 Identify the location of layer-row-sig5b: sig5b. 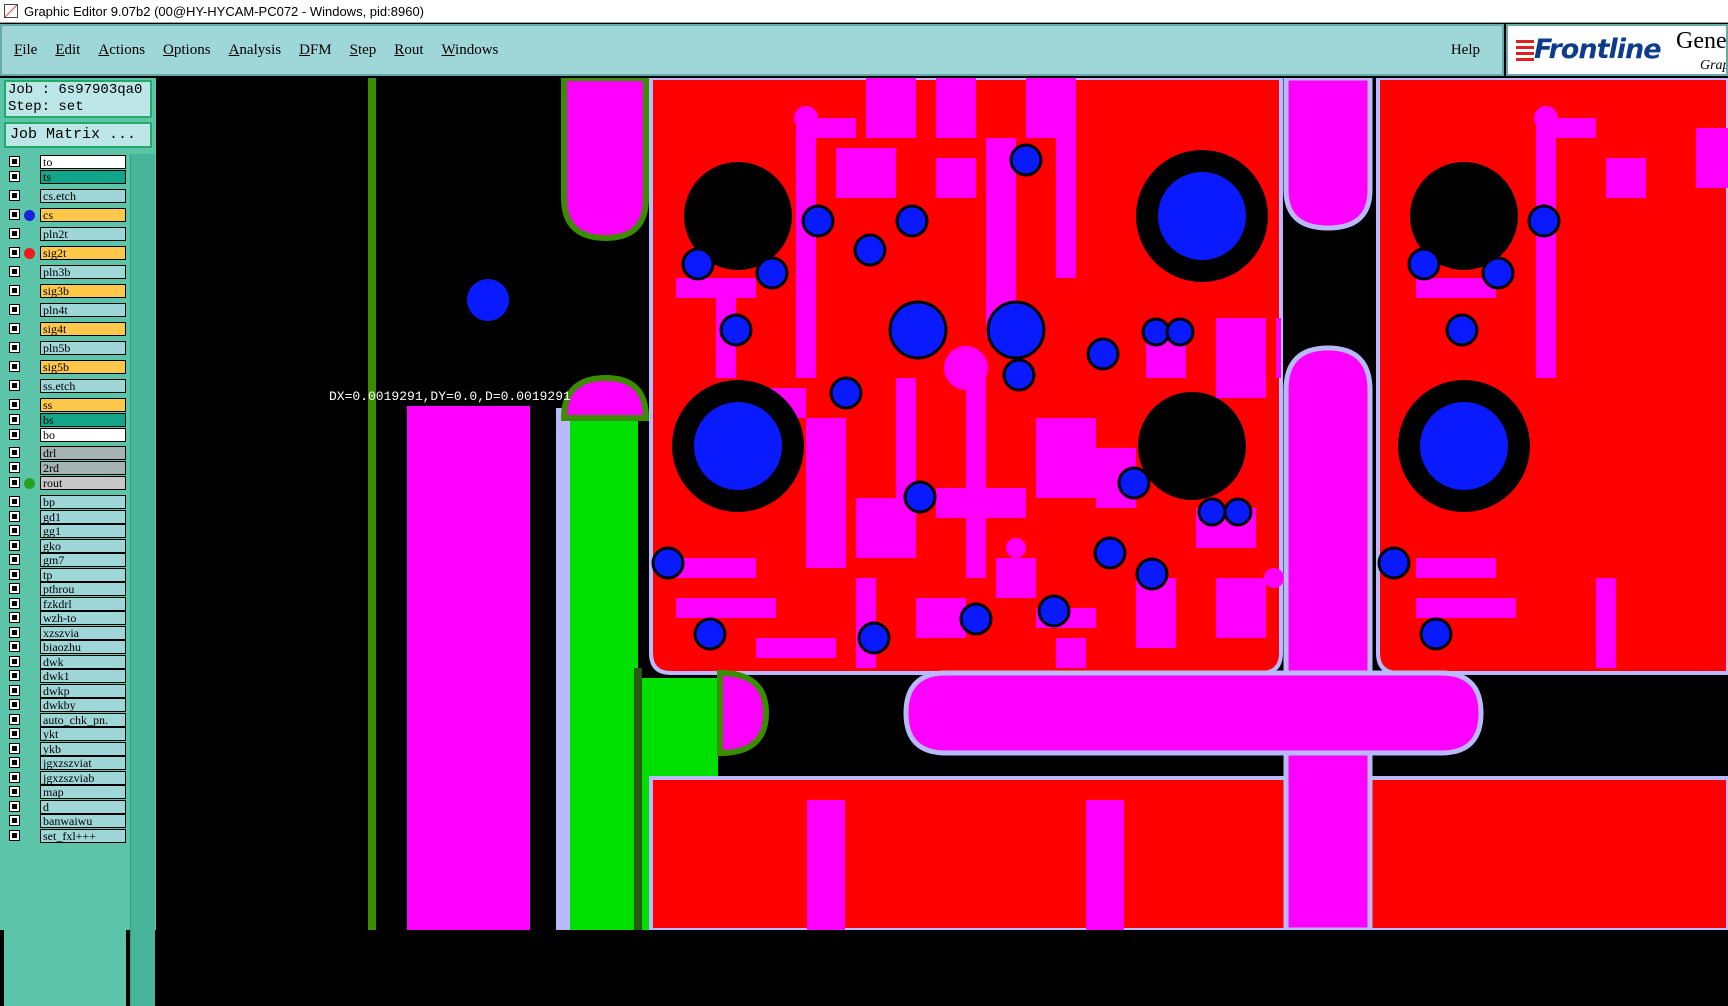
(65, 366).